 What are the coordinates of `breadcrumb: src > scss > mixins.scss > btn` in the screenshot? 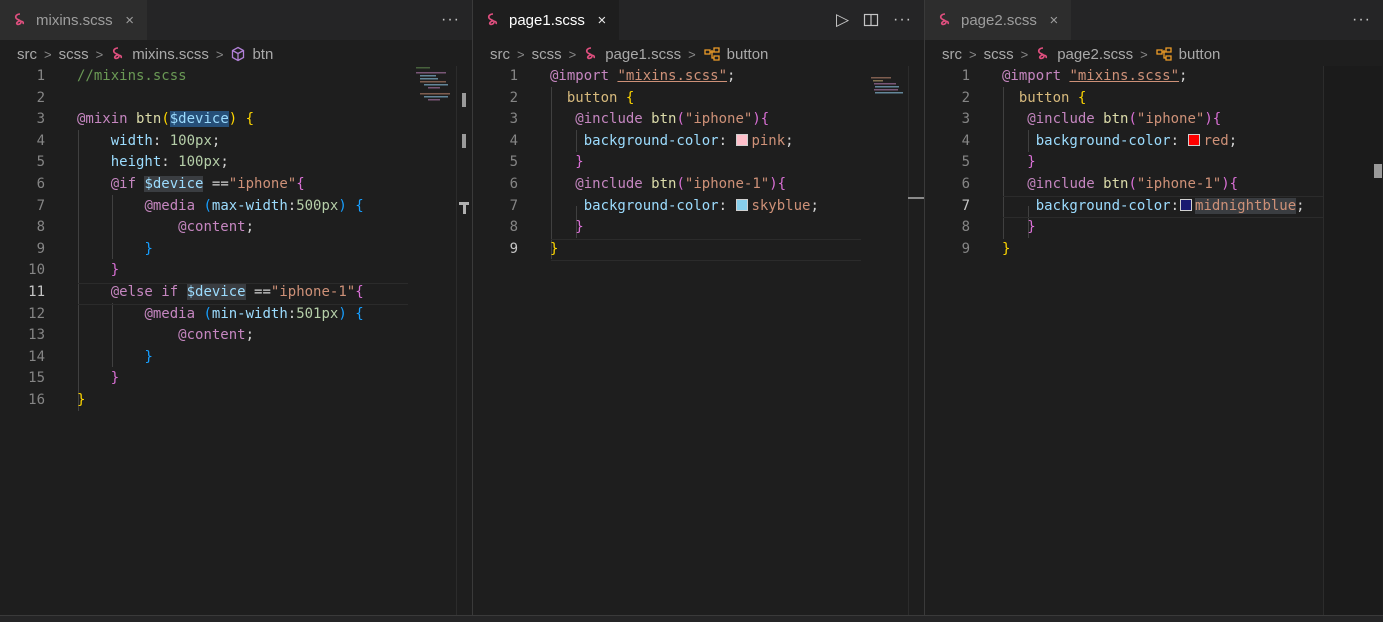 It's located at (145, 54).